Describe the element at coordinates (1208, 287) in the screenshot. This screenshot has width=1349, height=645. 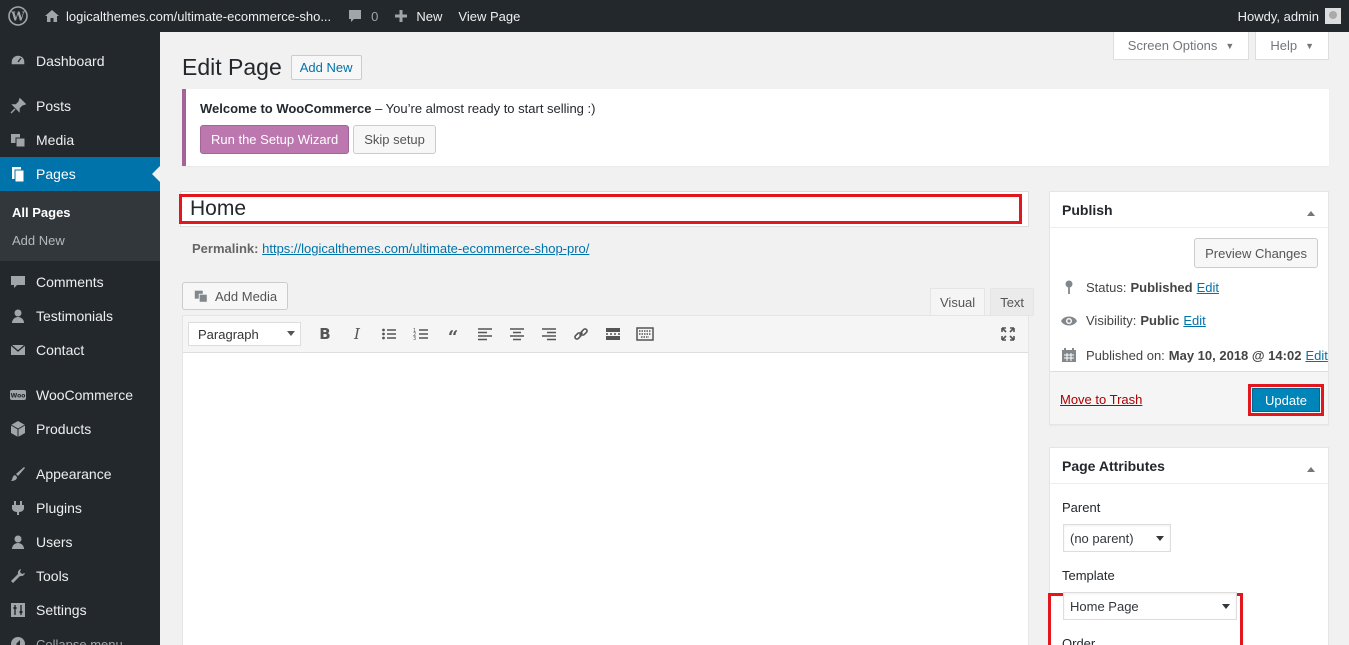
I see `edit-status-link: Edit` at that location.